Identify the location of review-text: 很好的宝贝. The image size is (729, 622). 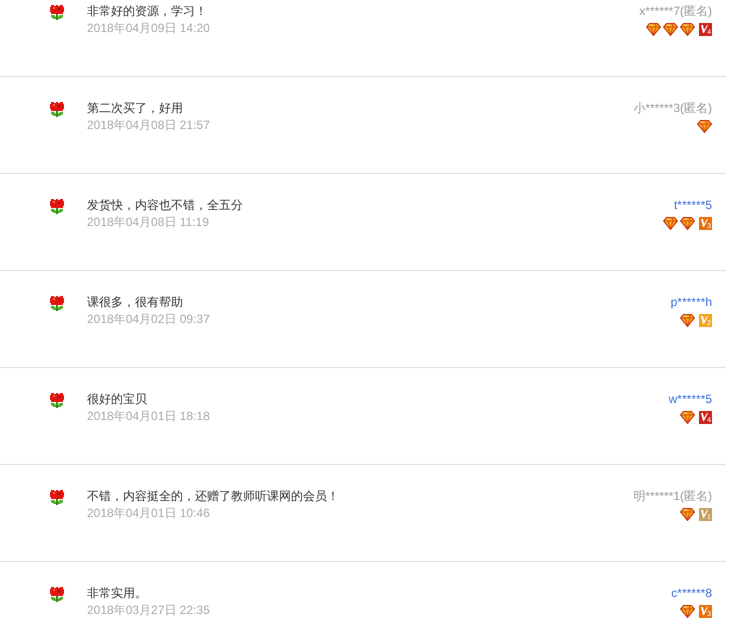
(117, 399).